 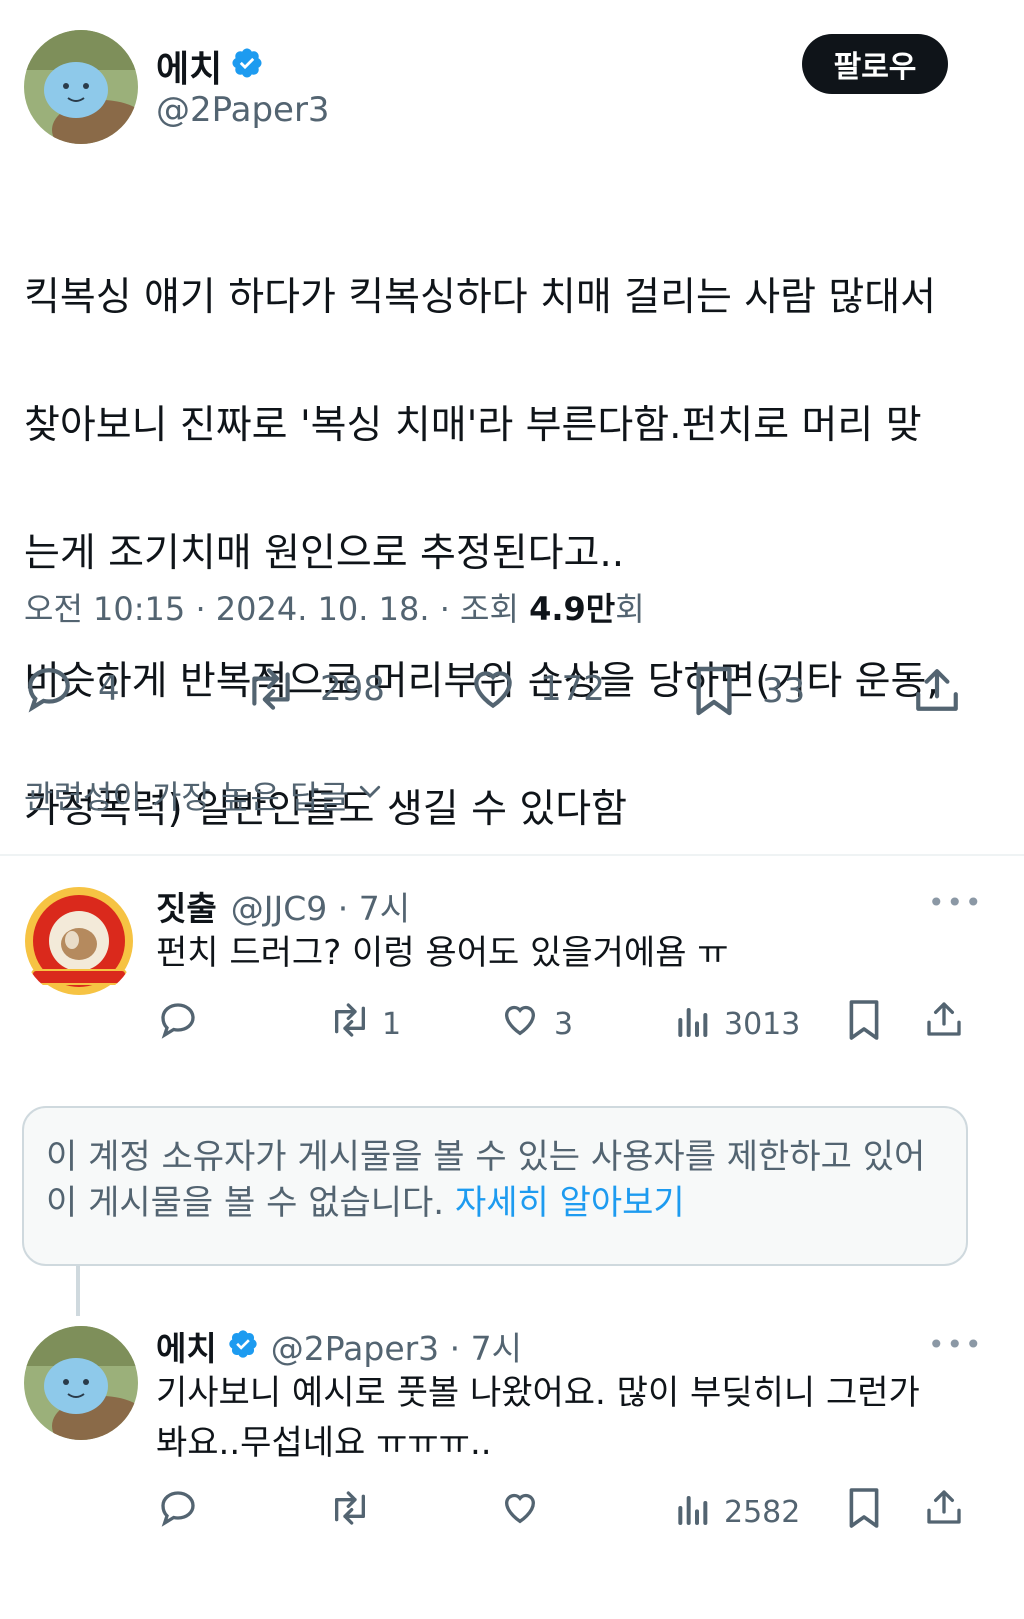 I want to click on follow-button: 팔로우, so click(x=875, y=64).